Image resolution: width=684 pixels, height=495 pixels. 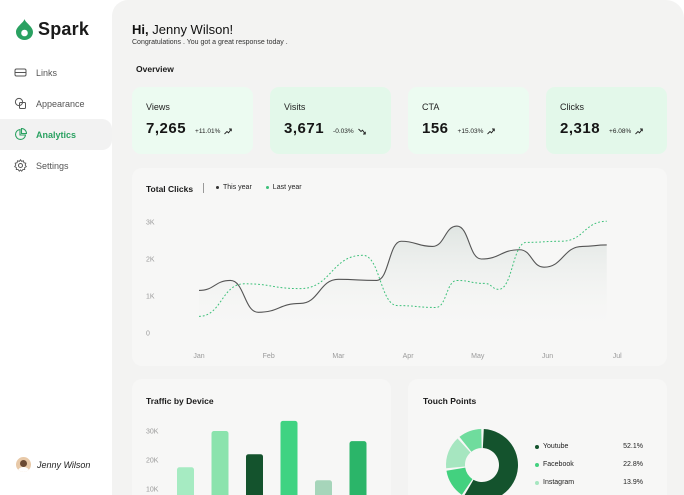 I want to click on x-tick-label: Jan, so click(x=198, y=356).